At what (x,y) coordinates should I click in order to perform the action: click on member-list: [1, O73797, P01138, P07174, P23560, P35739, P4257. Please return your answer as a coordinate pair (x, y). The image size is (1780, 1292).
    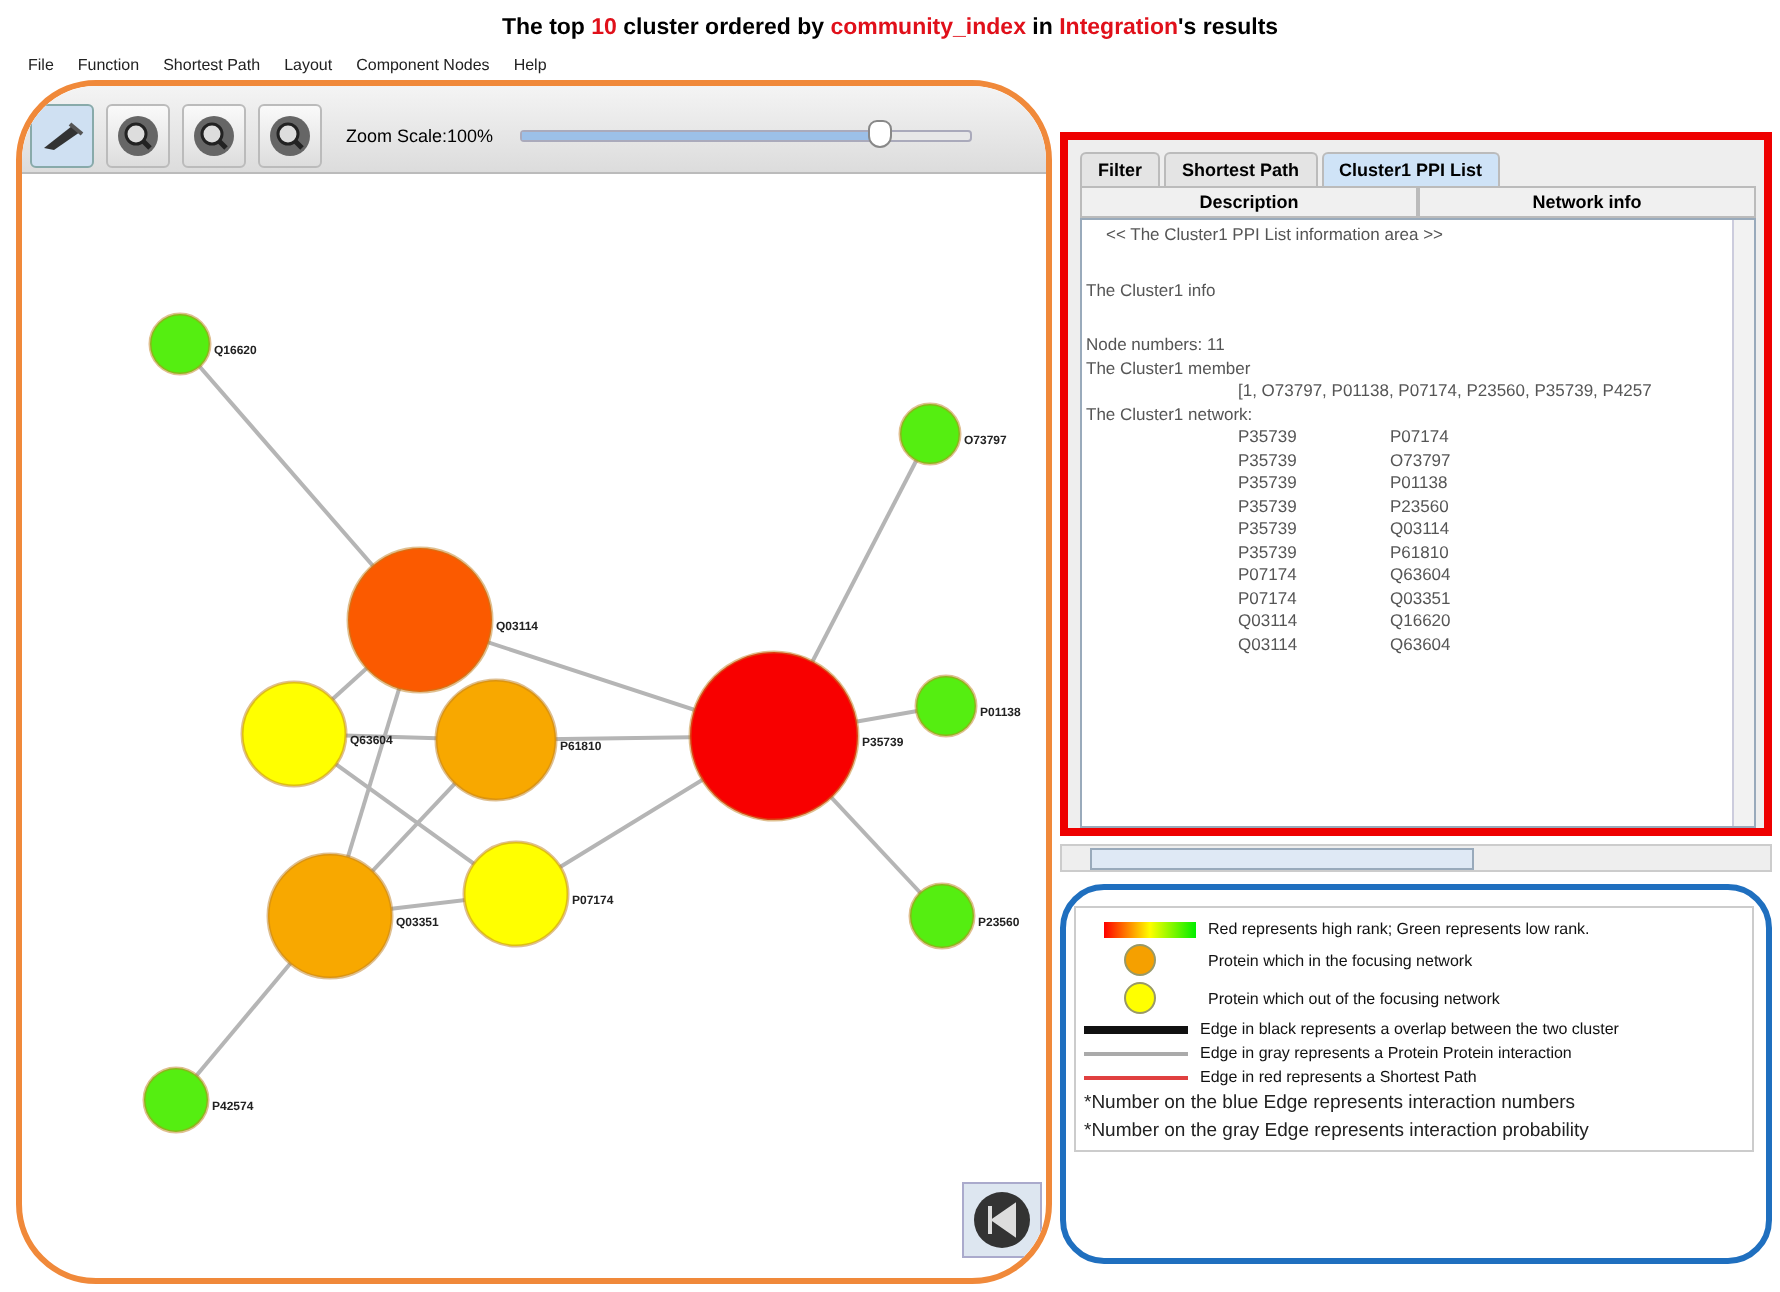
    Looking at the image, I should click on (1404, 391).